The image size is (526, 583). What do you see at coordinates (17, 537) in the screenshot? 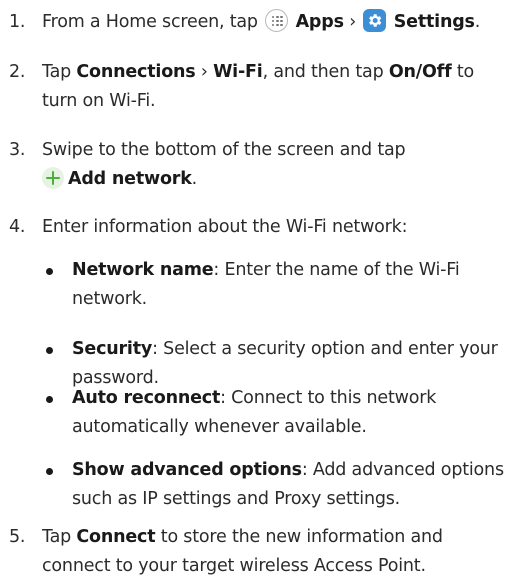
I see `step-number: 5.` at bounding box center [17, 537].